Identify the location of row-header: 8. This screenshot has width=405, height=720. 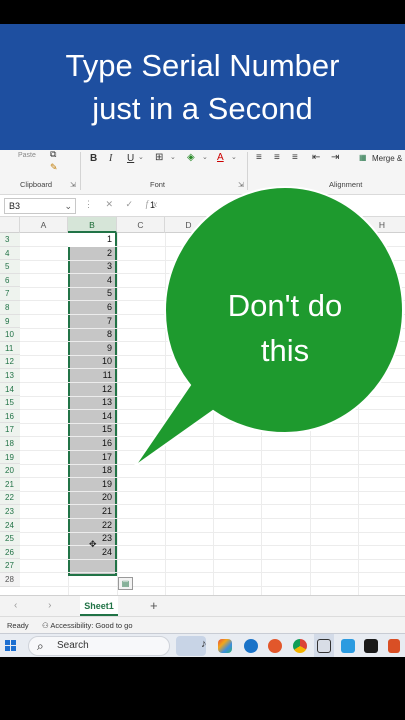
(10, 308).